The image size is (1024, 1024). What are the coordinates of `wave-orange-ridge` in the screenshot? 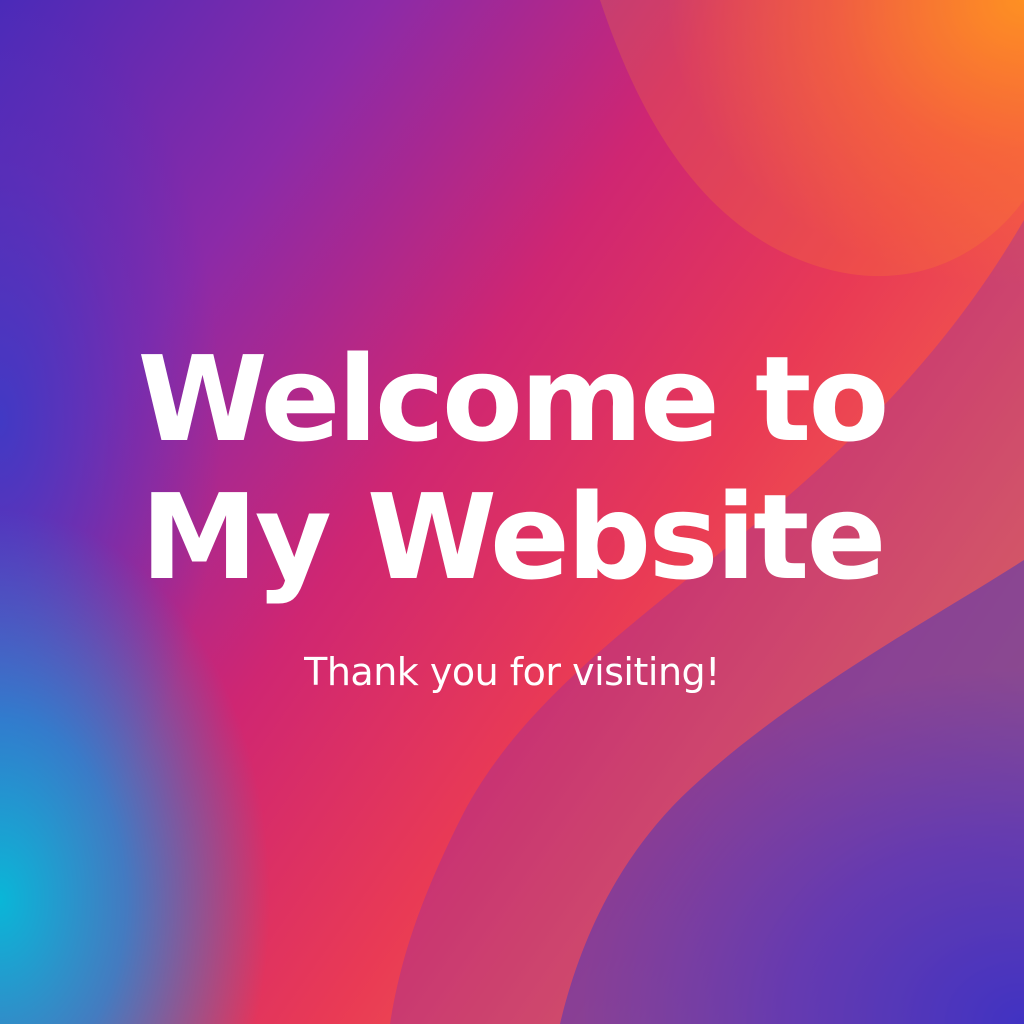 It's located at (812, 138).